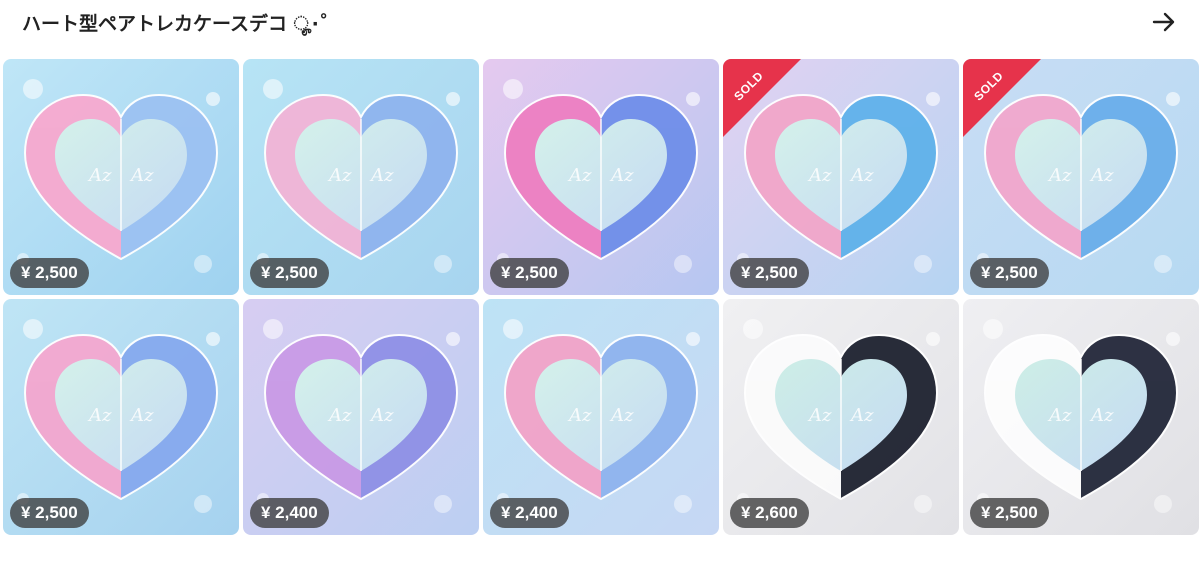  What do you see at coordinates (600, 22) in the screenshot?
I see `section-header: ハート型ペアトレカケースデコ ೄ·˚` at bounding box center [600, 22].